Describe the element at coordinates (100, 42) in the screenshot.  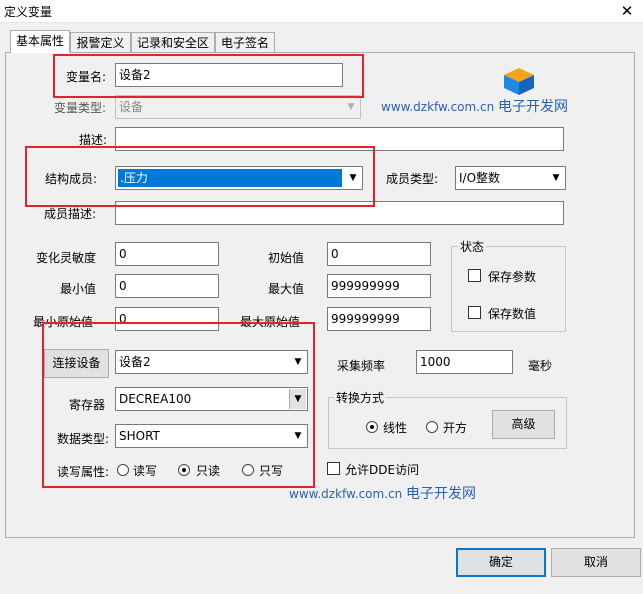
I see `tab-alarm-definition: 报警定义` at that location.